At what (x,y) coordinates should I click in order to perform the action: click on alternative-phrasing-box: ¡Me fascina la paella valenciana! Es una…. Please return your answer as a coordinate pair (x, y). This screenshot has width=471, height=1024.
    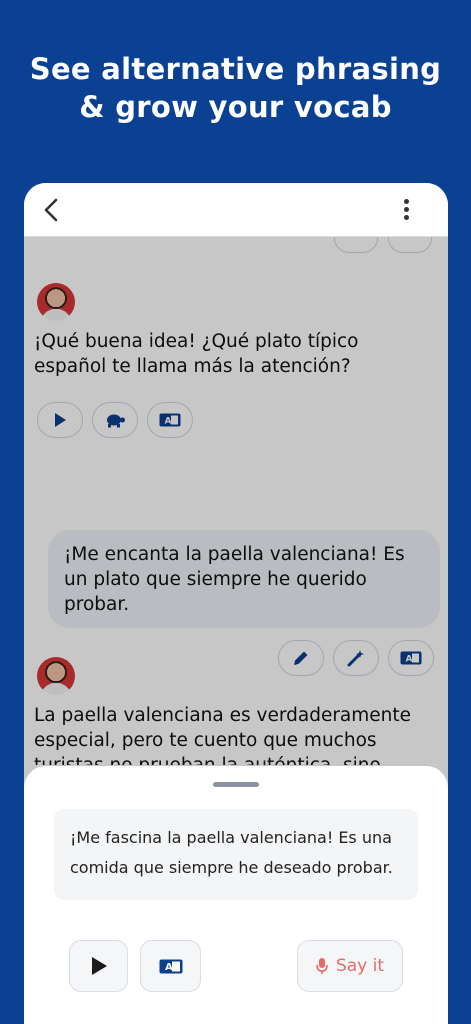
    Looking at the image, I should click on (236, 854).